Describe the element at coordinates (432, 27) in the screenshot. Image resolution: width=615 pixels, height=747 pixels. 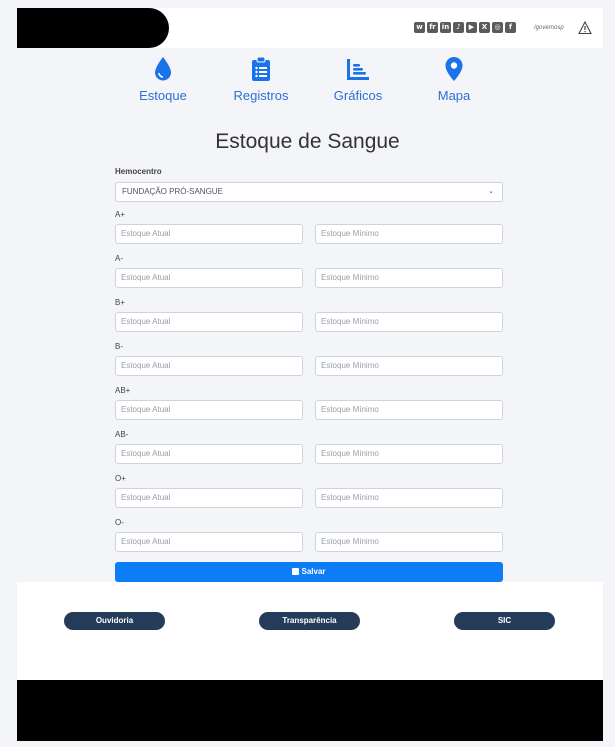
I see `flickr-icon: fr` at that location.